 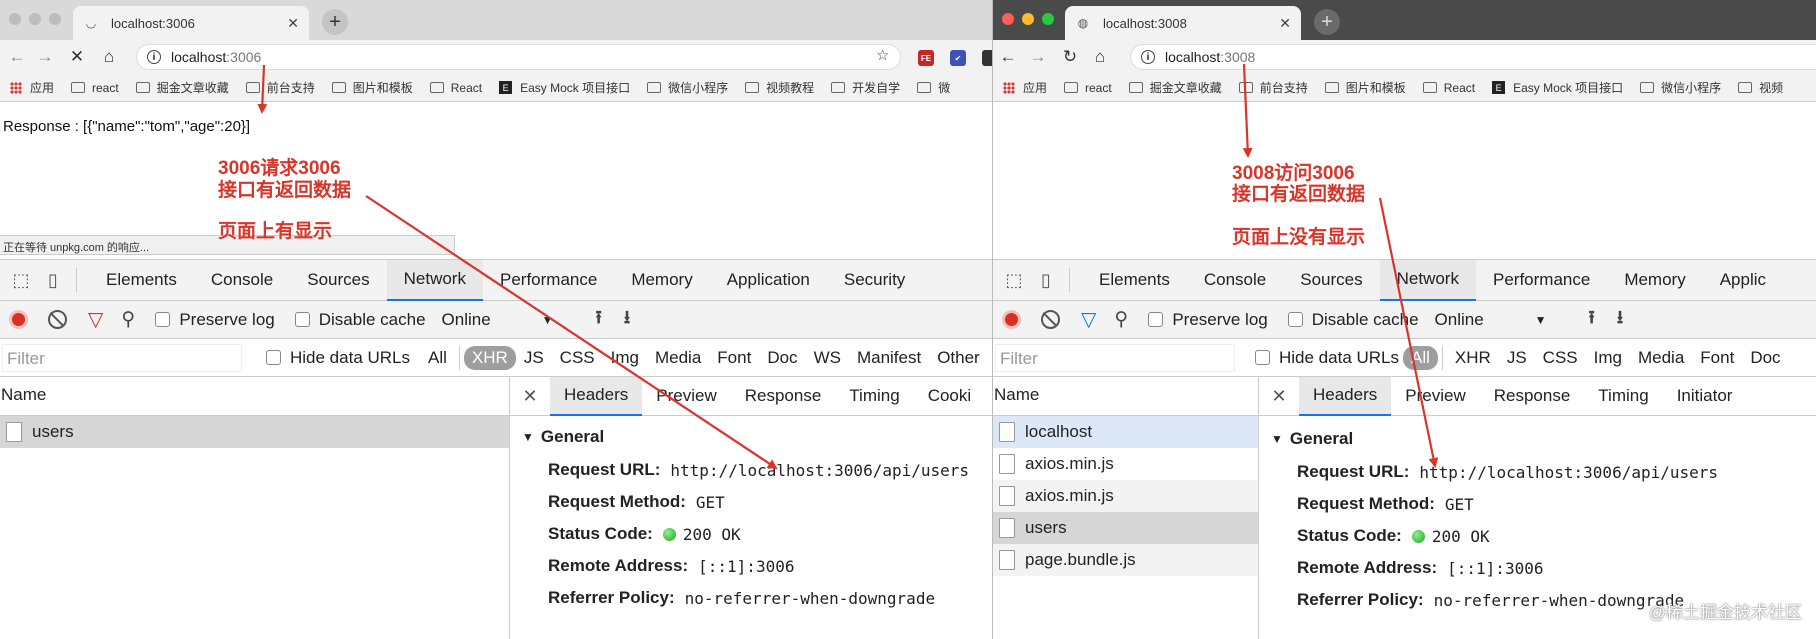 What do you see at coordinates (958, 58) in the screenshot?
I see `extension-check-icon: ✔` at bounding box center [958, 58].